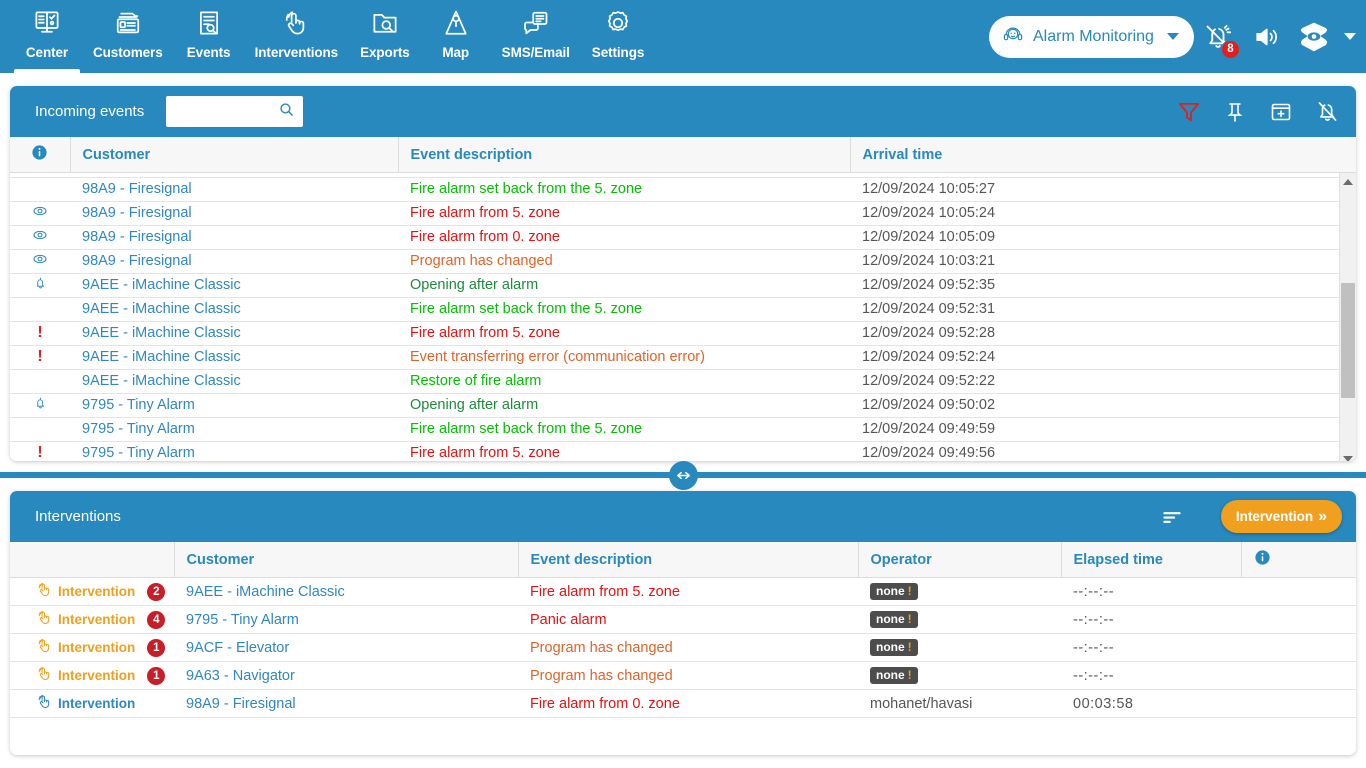 The height and width of the screenshot is (768, 1366). Describe the element at coordinates (688, 560) in the screenshot. I see `interventions-col-event-description: Event description` at that location.